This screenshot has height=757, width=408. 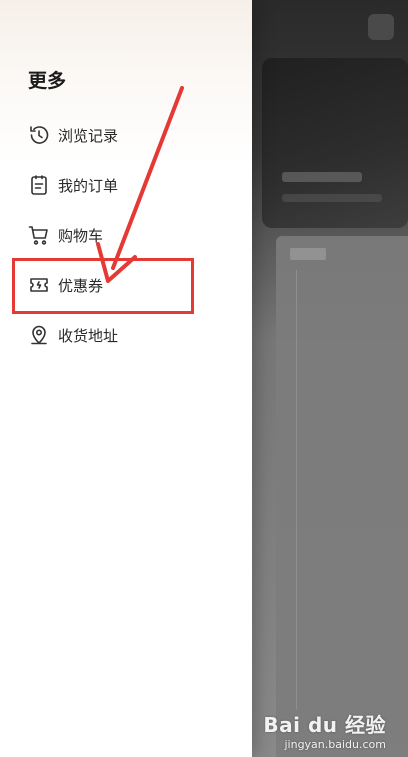 What do you see at coordinates (126, 235) in the screenshot?
I see `menu-item-cart: 购物车` at bounding box center [126, 235].